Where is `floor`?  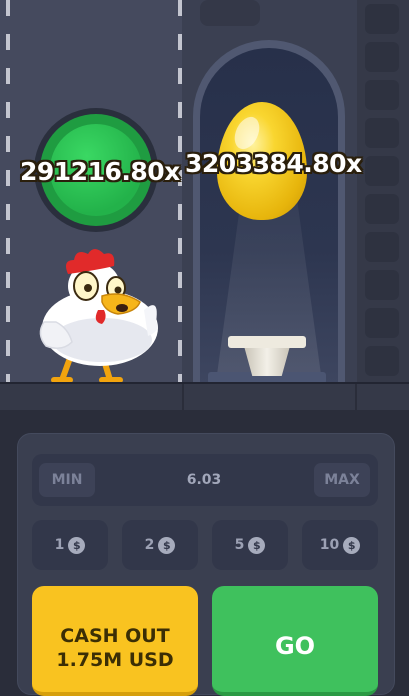
floor is located at coordinates (204, 396).